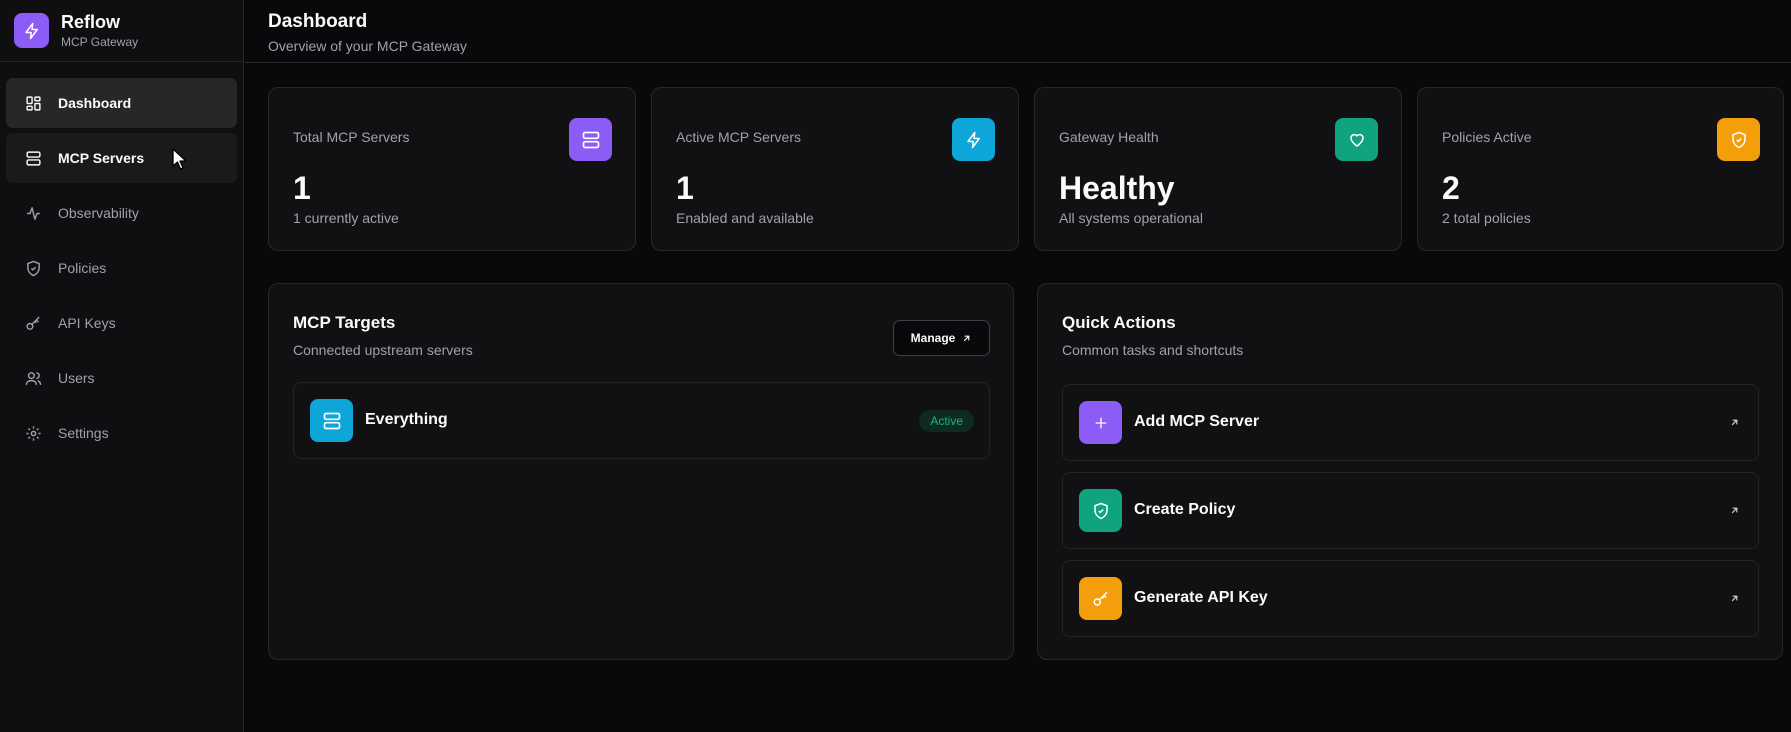 Image resolution: width=1791 pixels, height=732 pixels. What do you see at coordinates (738, 137) in the screenshot?
I see `stat-label: Active MCP Servers` at bounding box center [738, 137].